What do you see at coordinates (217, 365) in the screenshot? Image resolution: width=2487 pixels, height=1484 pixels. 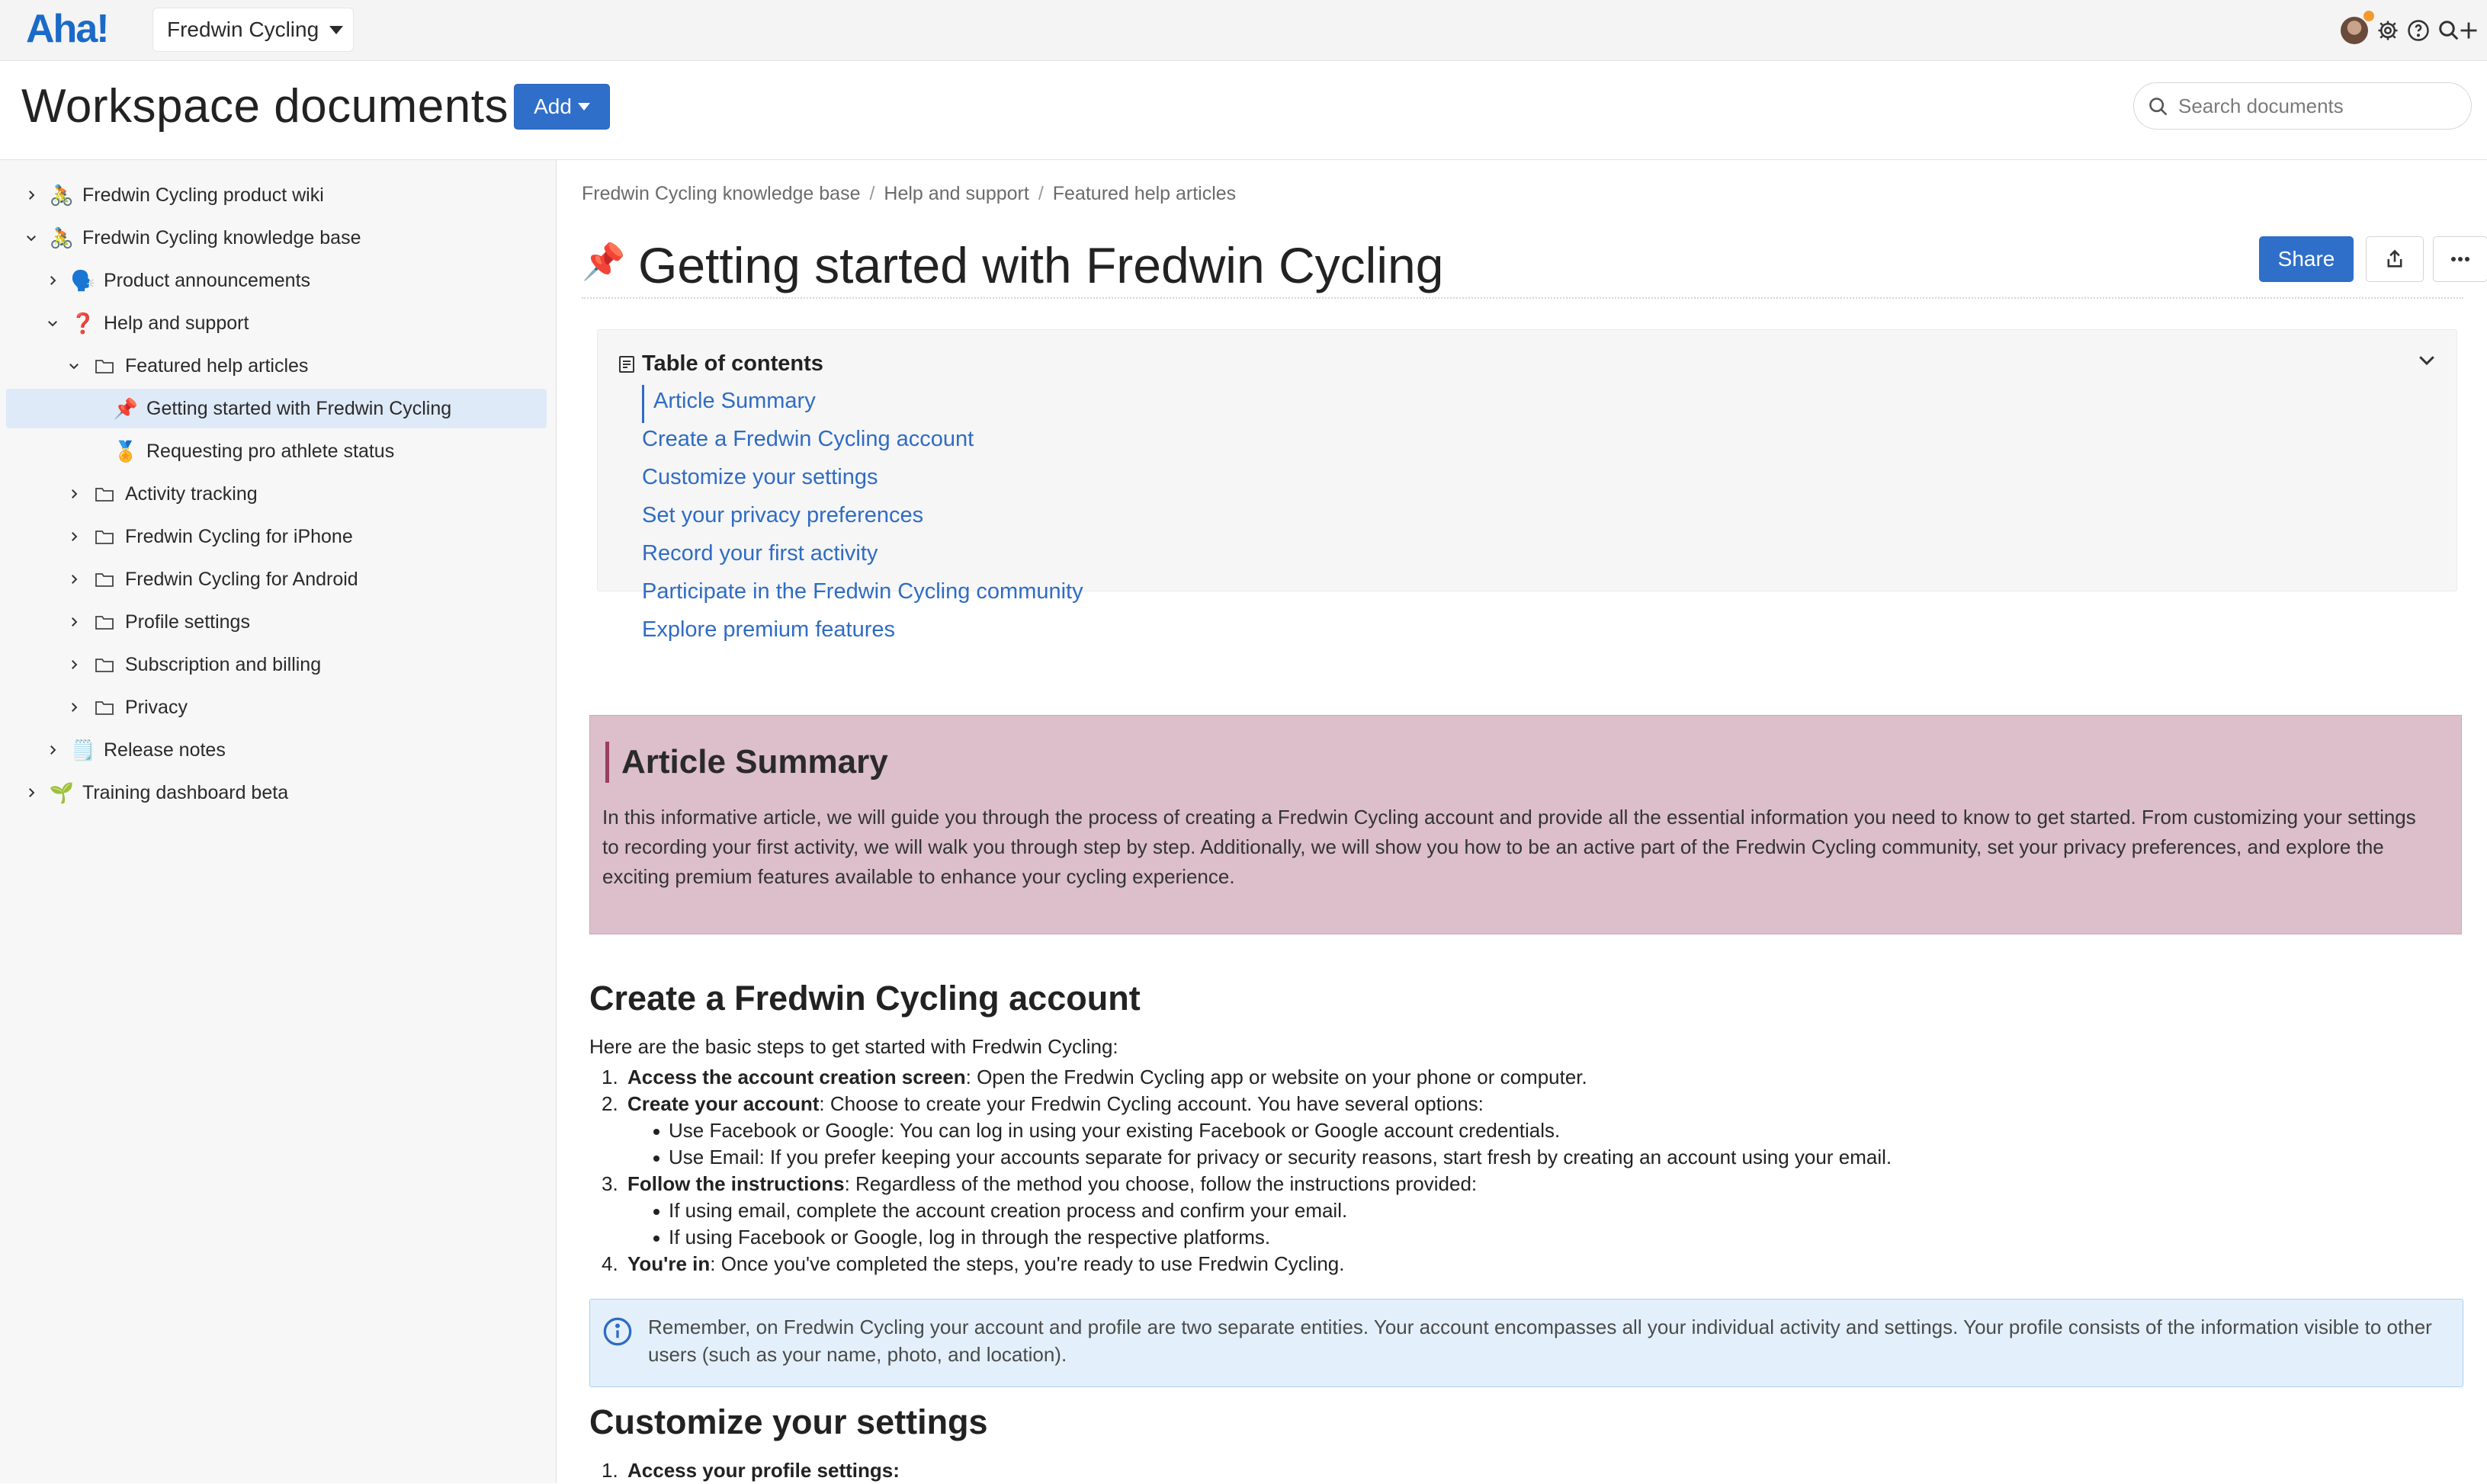 I see `sidebar-item-label: Featured help articles` at bounding box center [217, 365].